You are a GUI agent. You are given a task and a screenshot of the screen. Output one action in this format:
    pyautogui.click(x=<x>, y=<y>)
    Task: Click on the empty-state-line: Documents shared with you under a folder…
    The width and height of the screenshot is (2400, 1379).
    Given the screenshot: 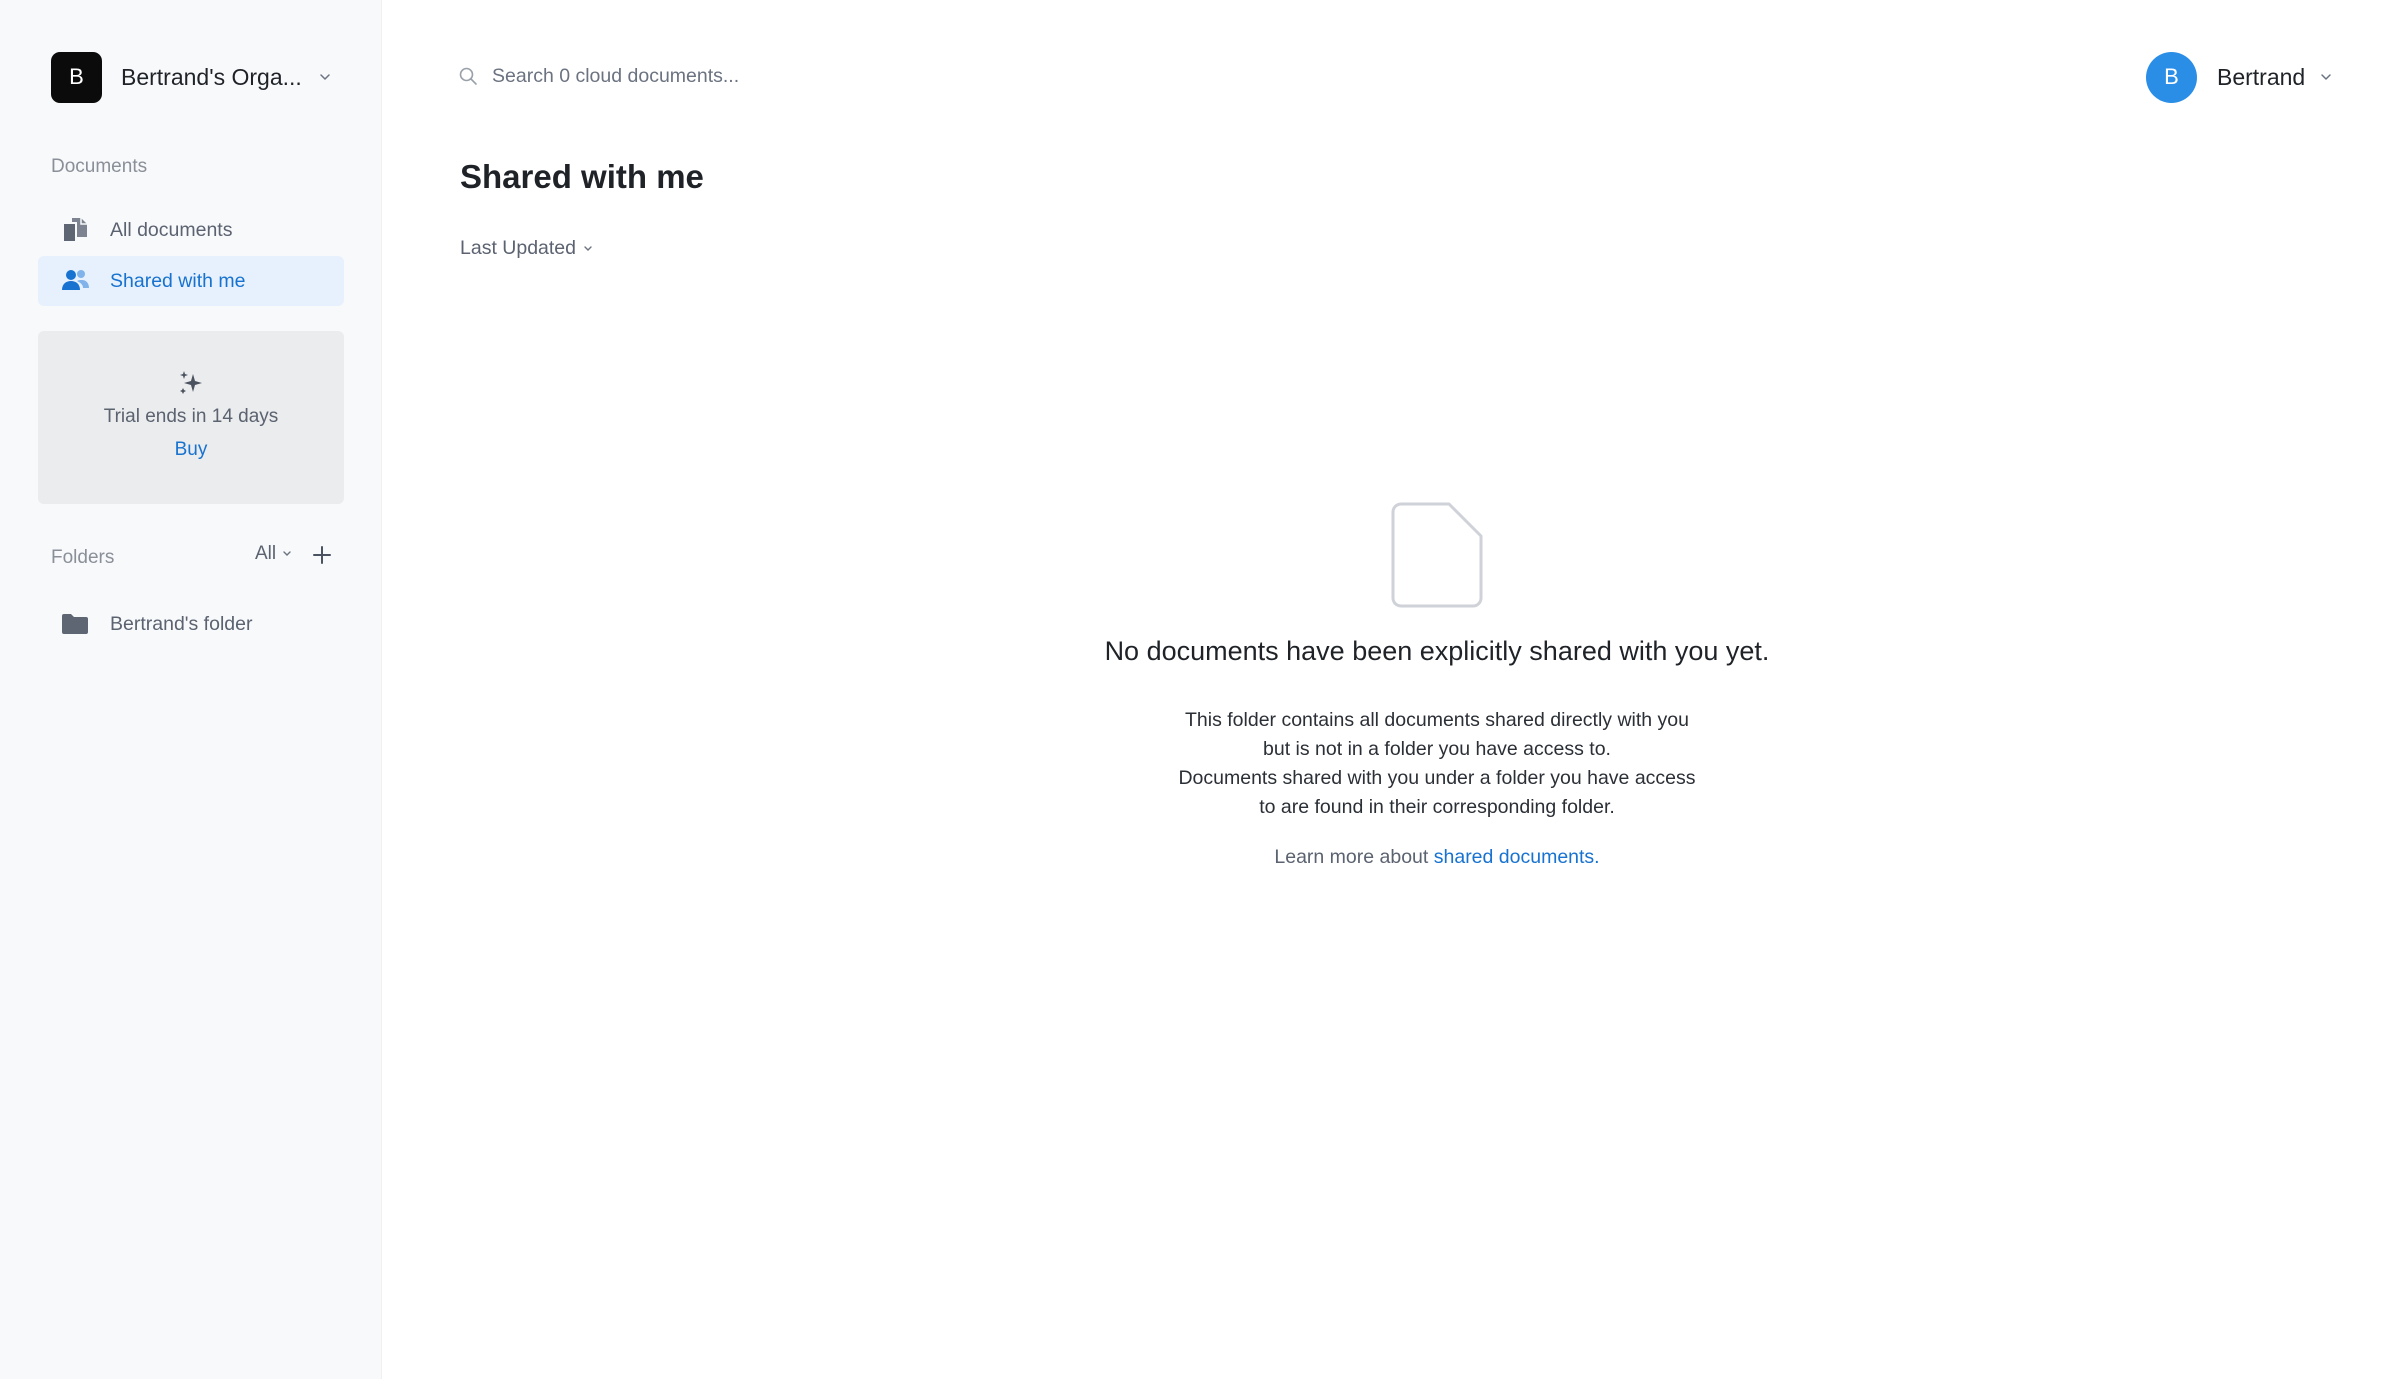 What is the action you would take?
    pyautogui.click(x=1437, y=778)
    